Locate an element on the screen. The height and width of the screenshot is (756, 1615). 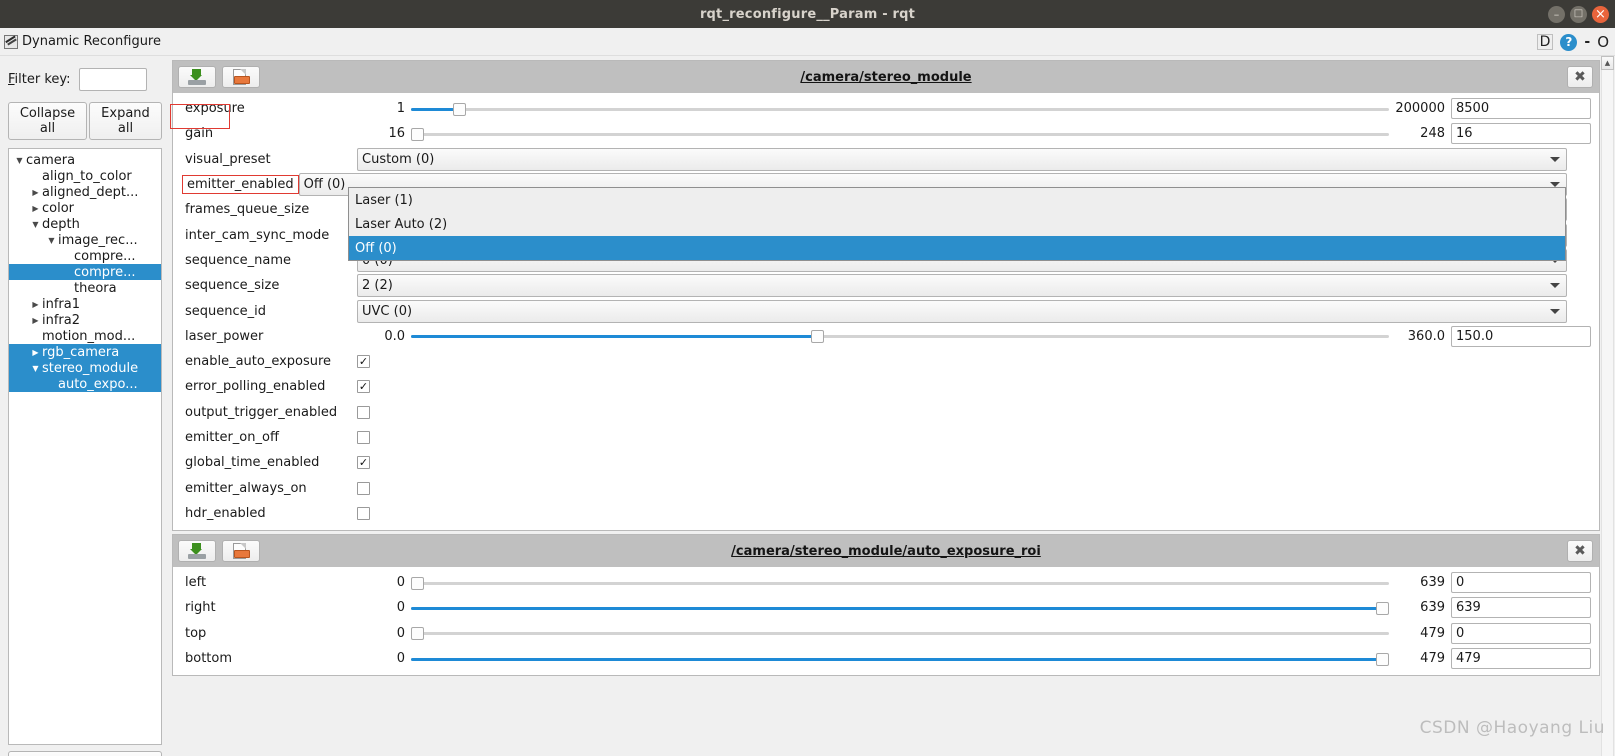
plugin-close-icon: O is located at coordinates (1603, 42).